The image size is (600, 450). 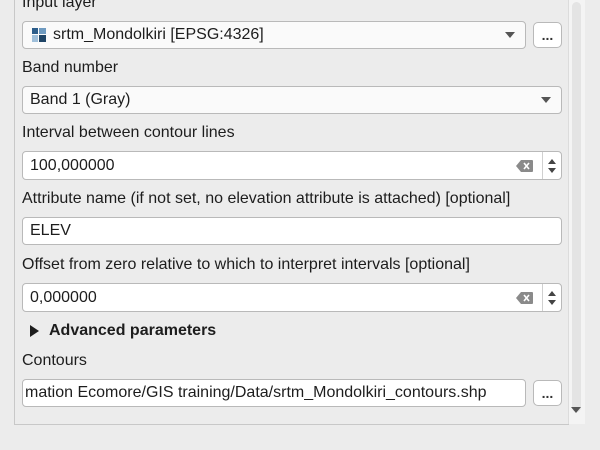 I want to click on attribute-name-value: ELEV, so click(x=50, y=230).